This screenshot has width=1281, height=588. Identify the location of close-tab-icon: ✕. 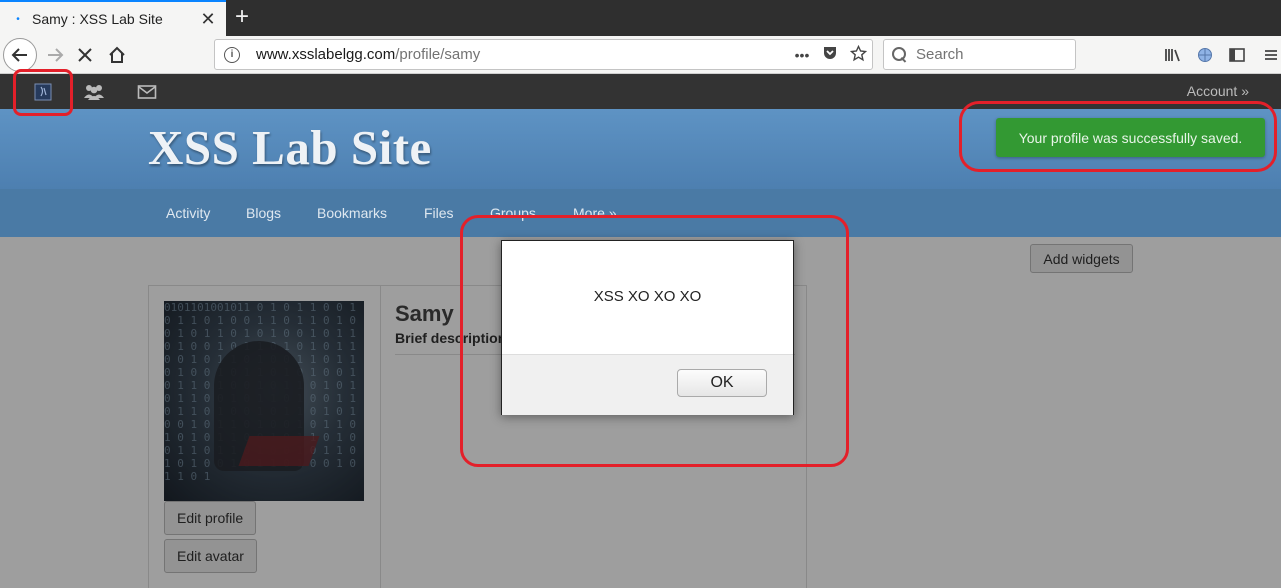
(208, 19).